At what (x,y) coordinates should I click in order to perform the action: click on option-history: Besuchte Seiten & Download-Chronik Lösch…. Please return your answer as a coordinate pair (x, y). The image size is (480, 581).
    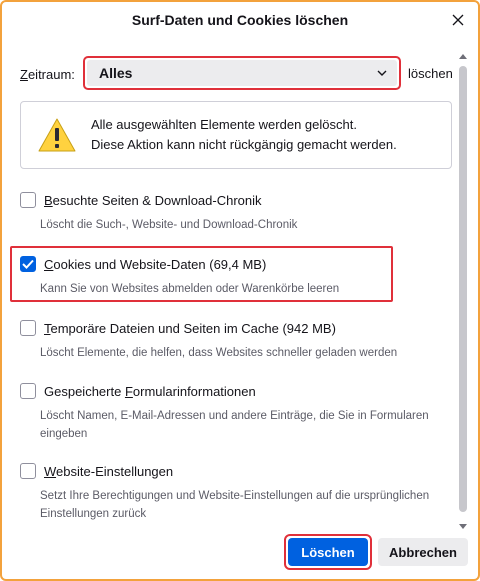
    Looking at the image, I should click on (236, 212).